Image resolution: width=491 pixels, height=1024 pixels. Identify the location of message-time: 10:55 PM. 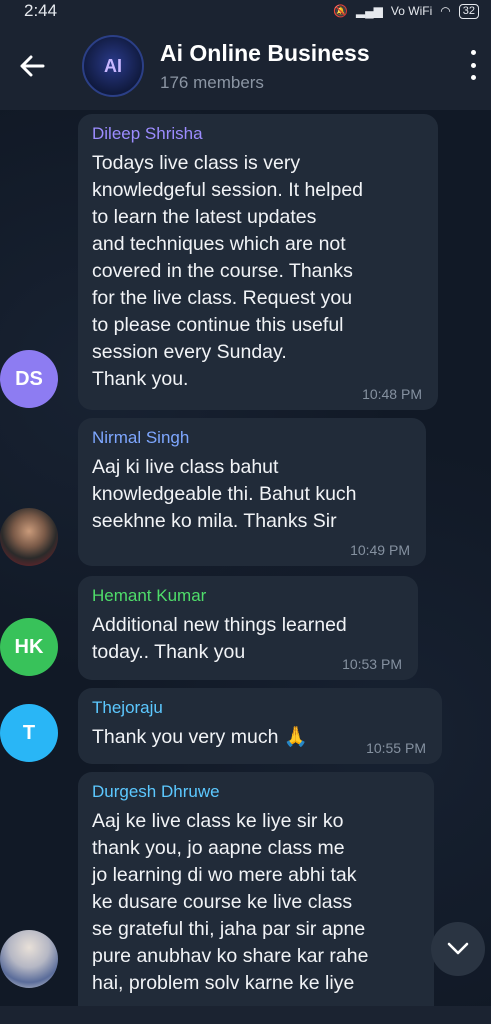
(396, 748).